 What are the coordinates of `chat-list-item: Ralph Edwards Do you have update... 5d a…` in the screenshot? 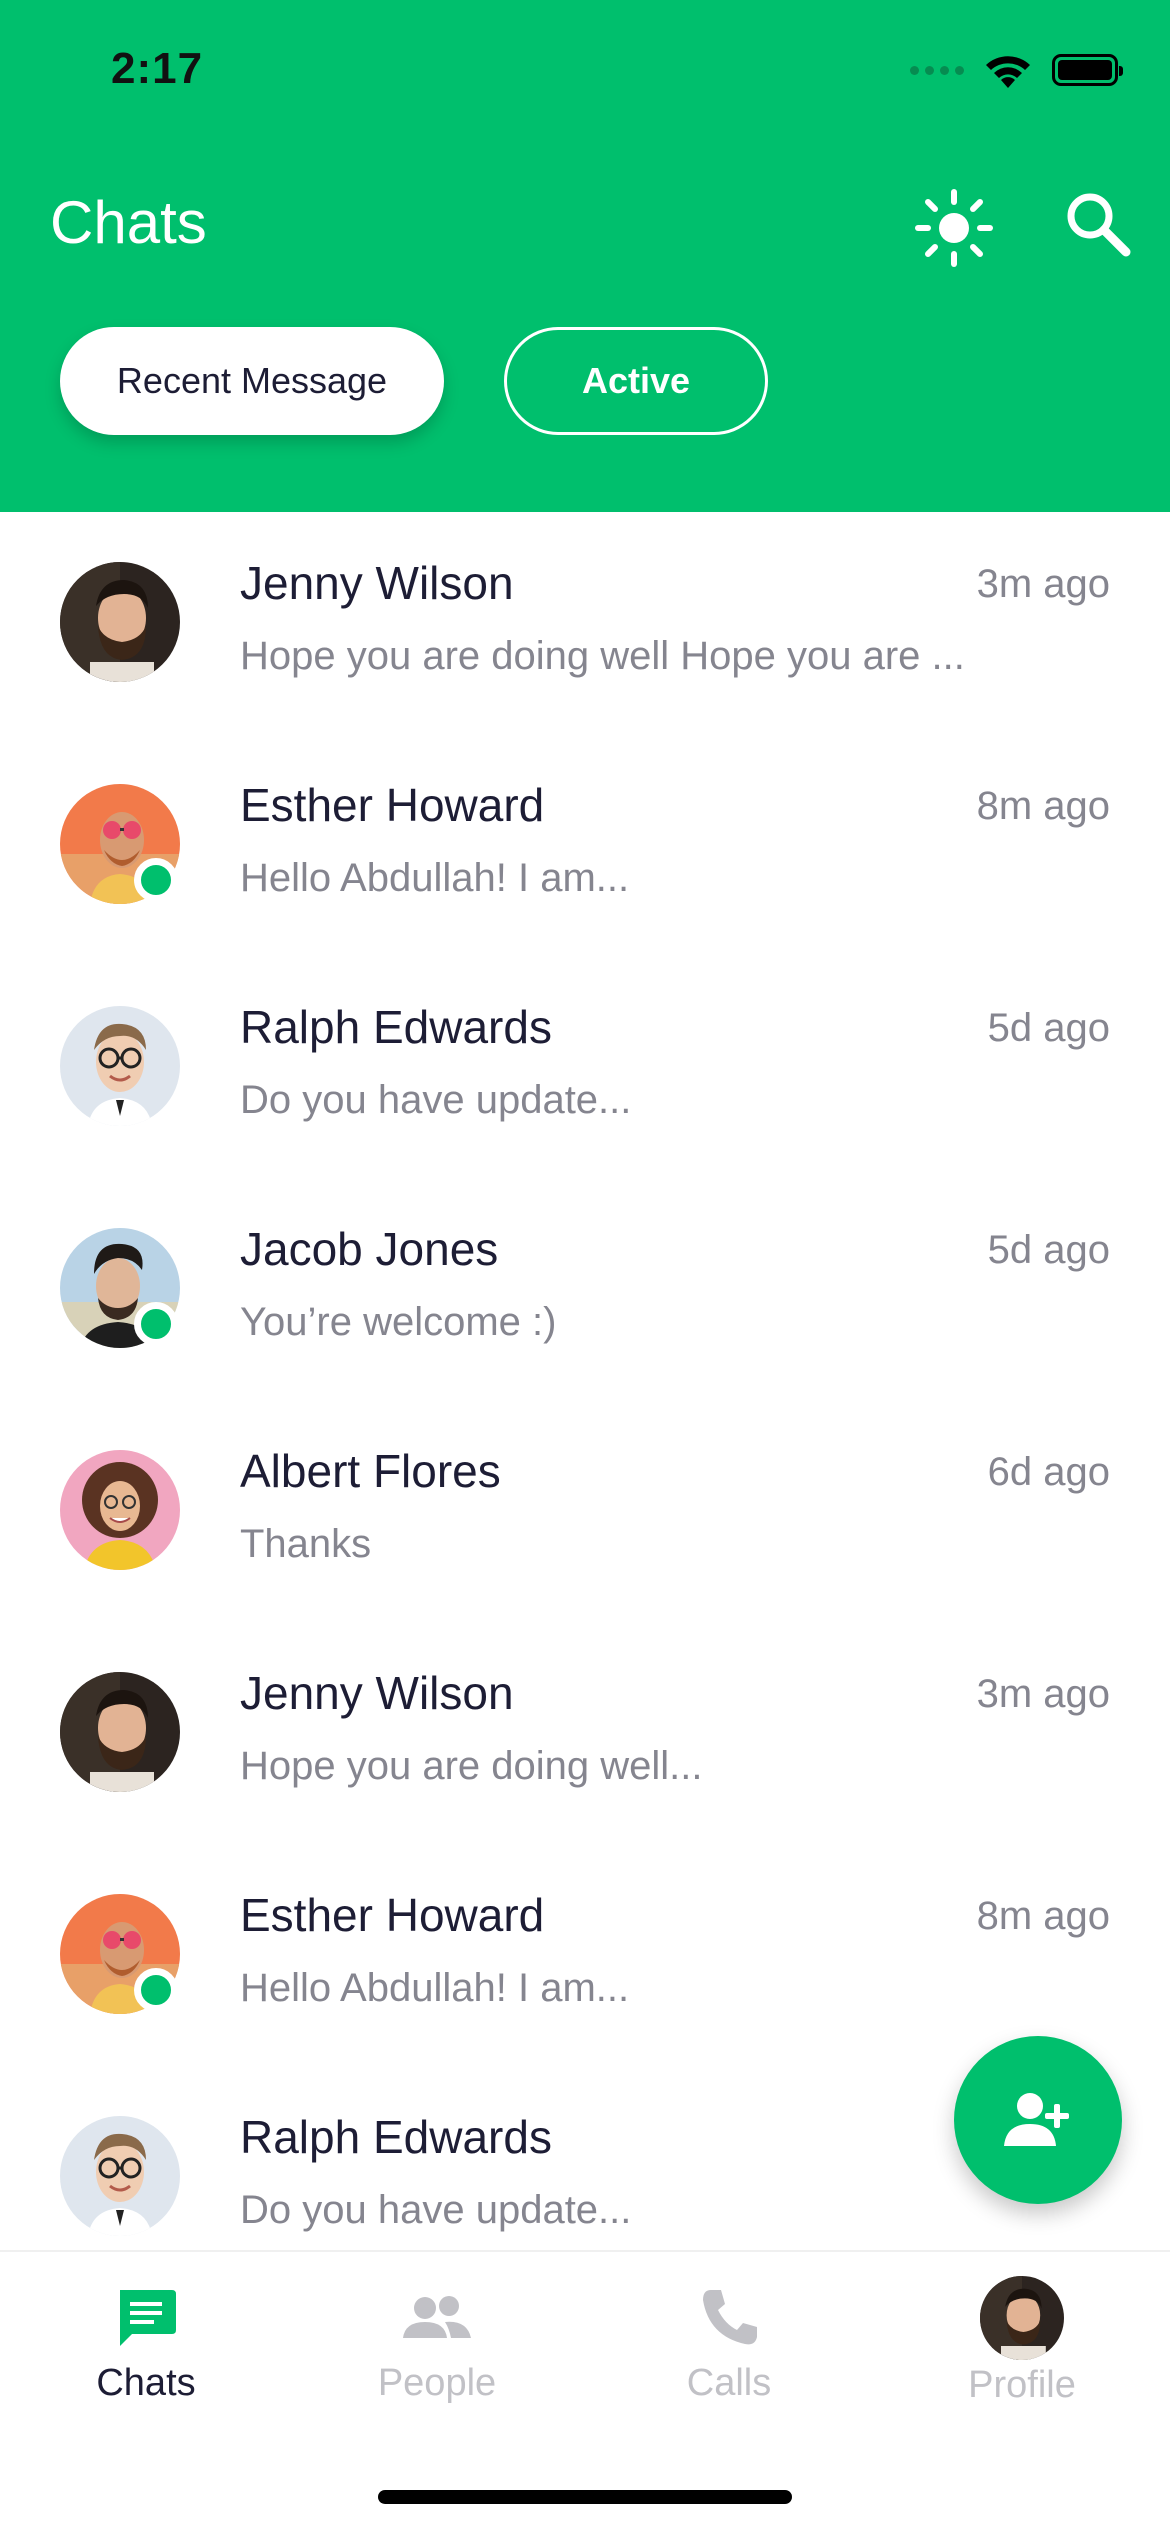 It's located at (585, 1067).